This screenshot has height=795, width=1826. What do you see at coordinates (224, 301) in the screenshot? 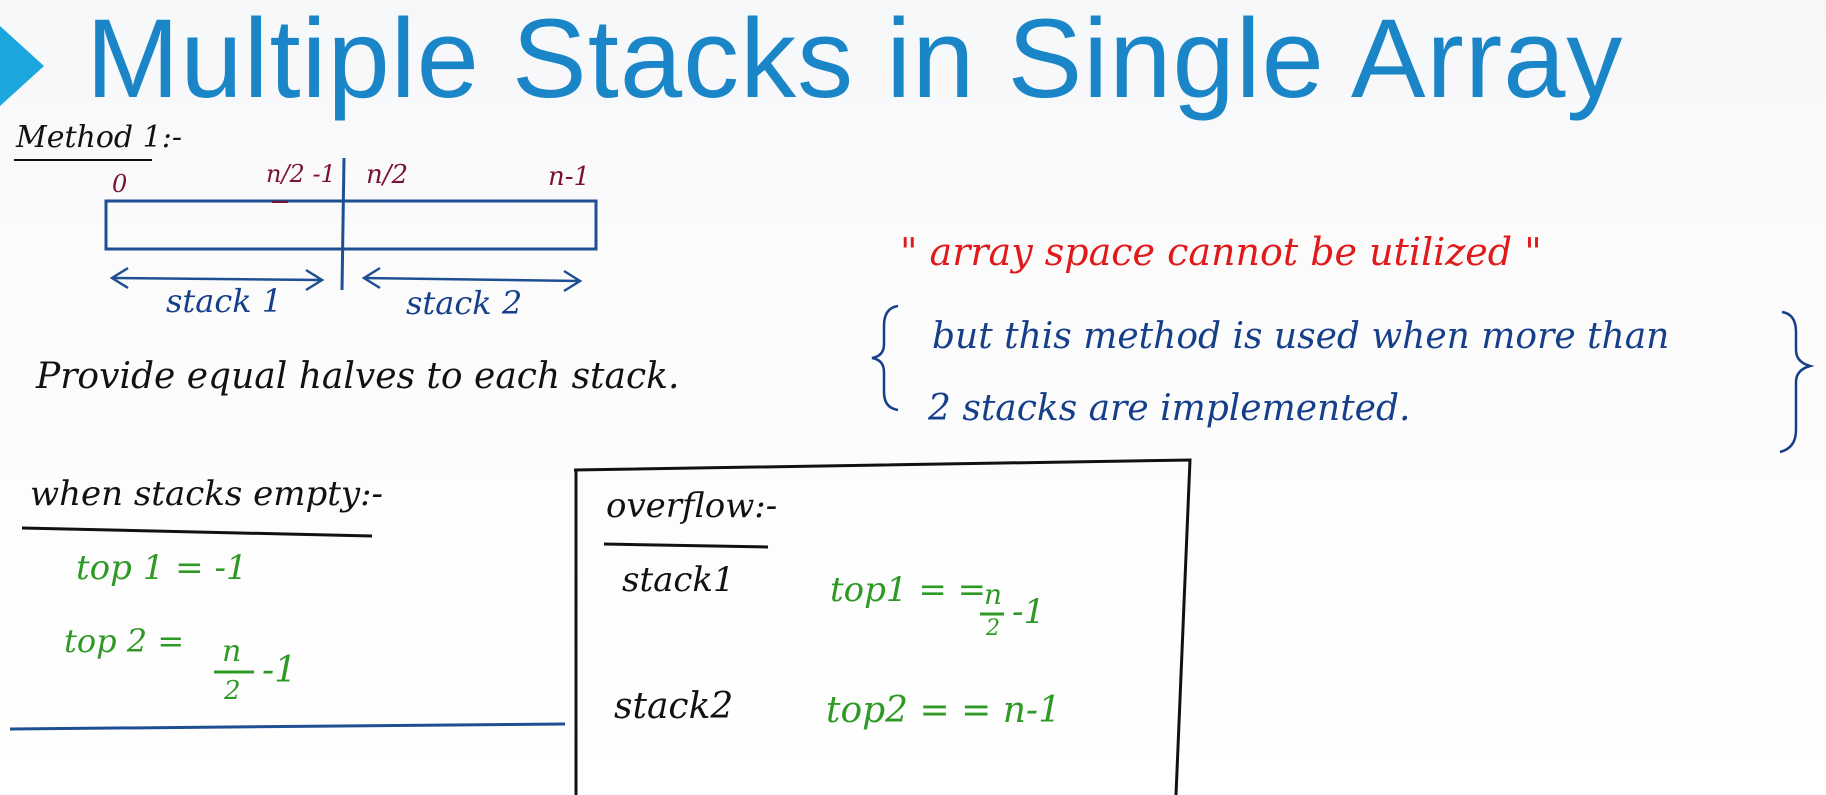
I see `stack1-label: stack 1` at bounding box center [224, 301].